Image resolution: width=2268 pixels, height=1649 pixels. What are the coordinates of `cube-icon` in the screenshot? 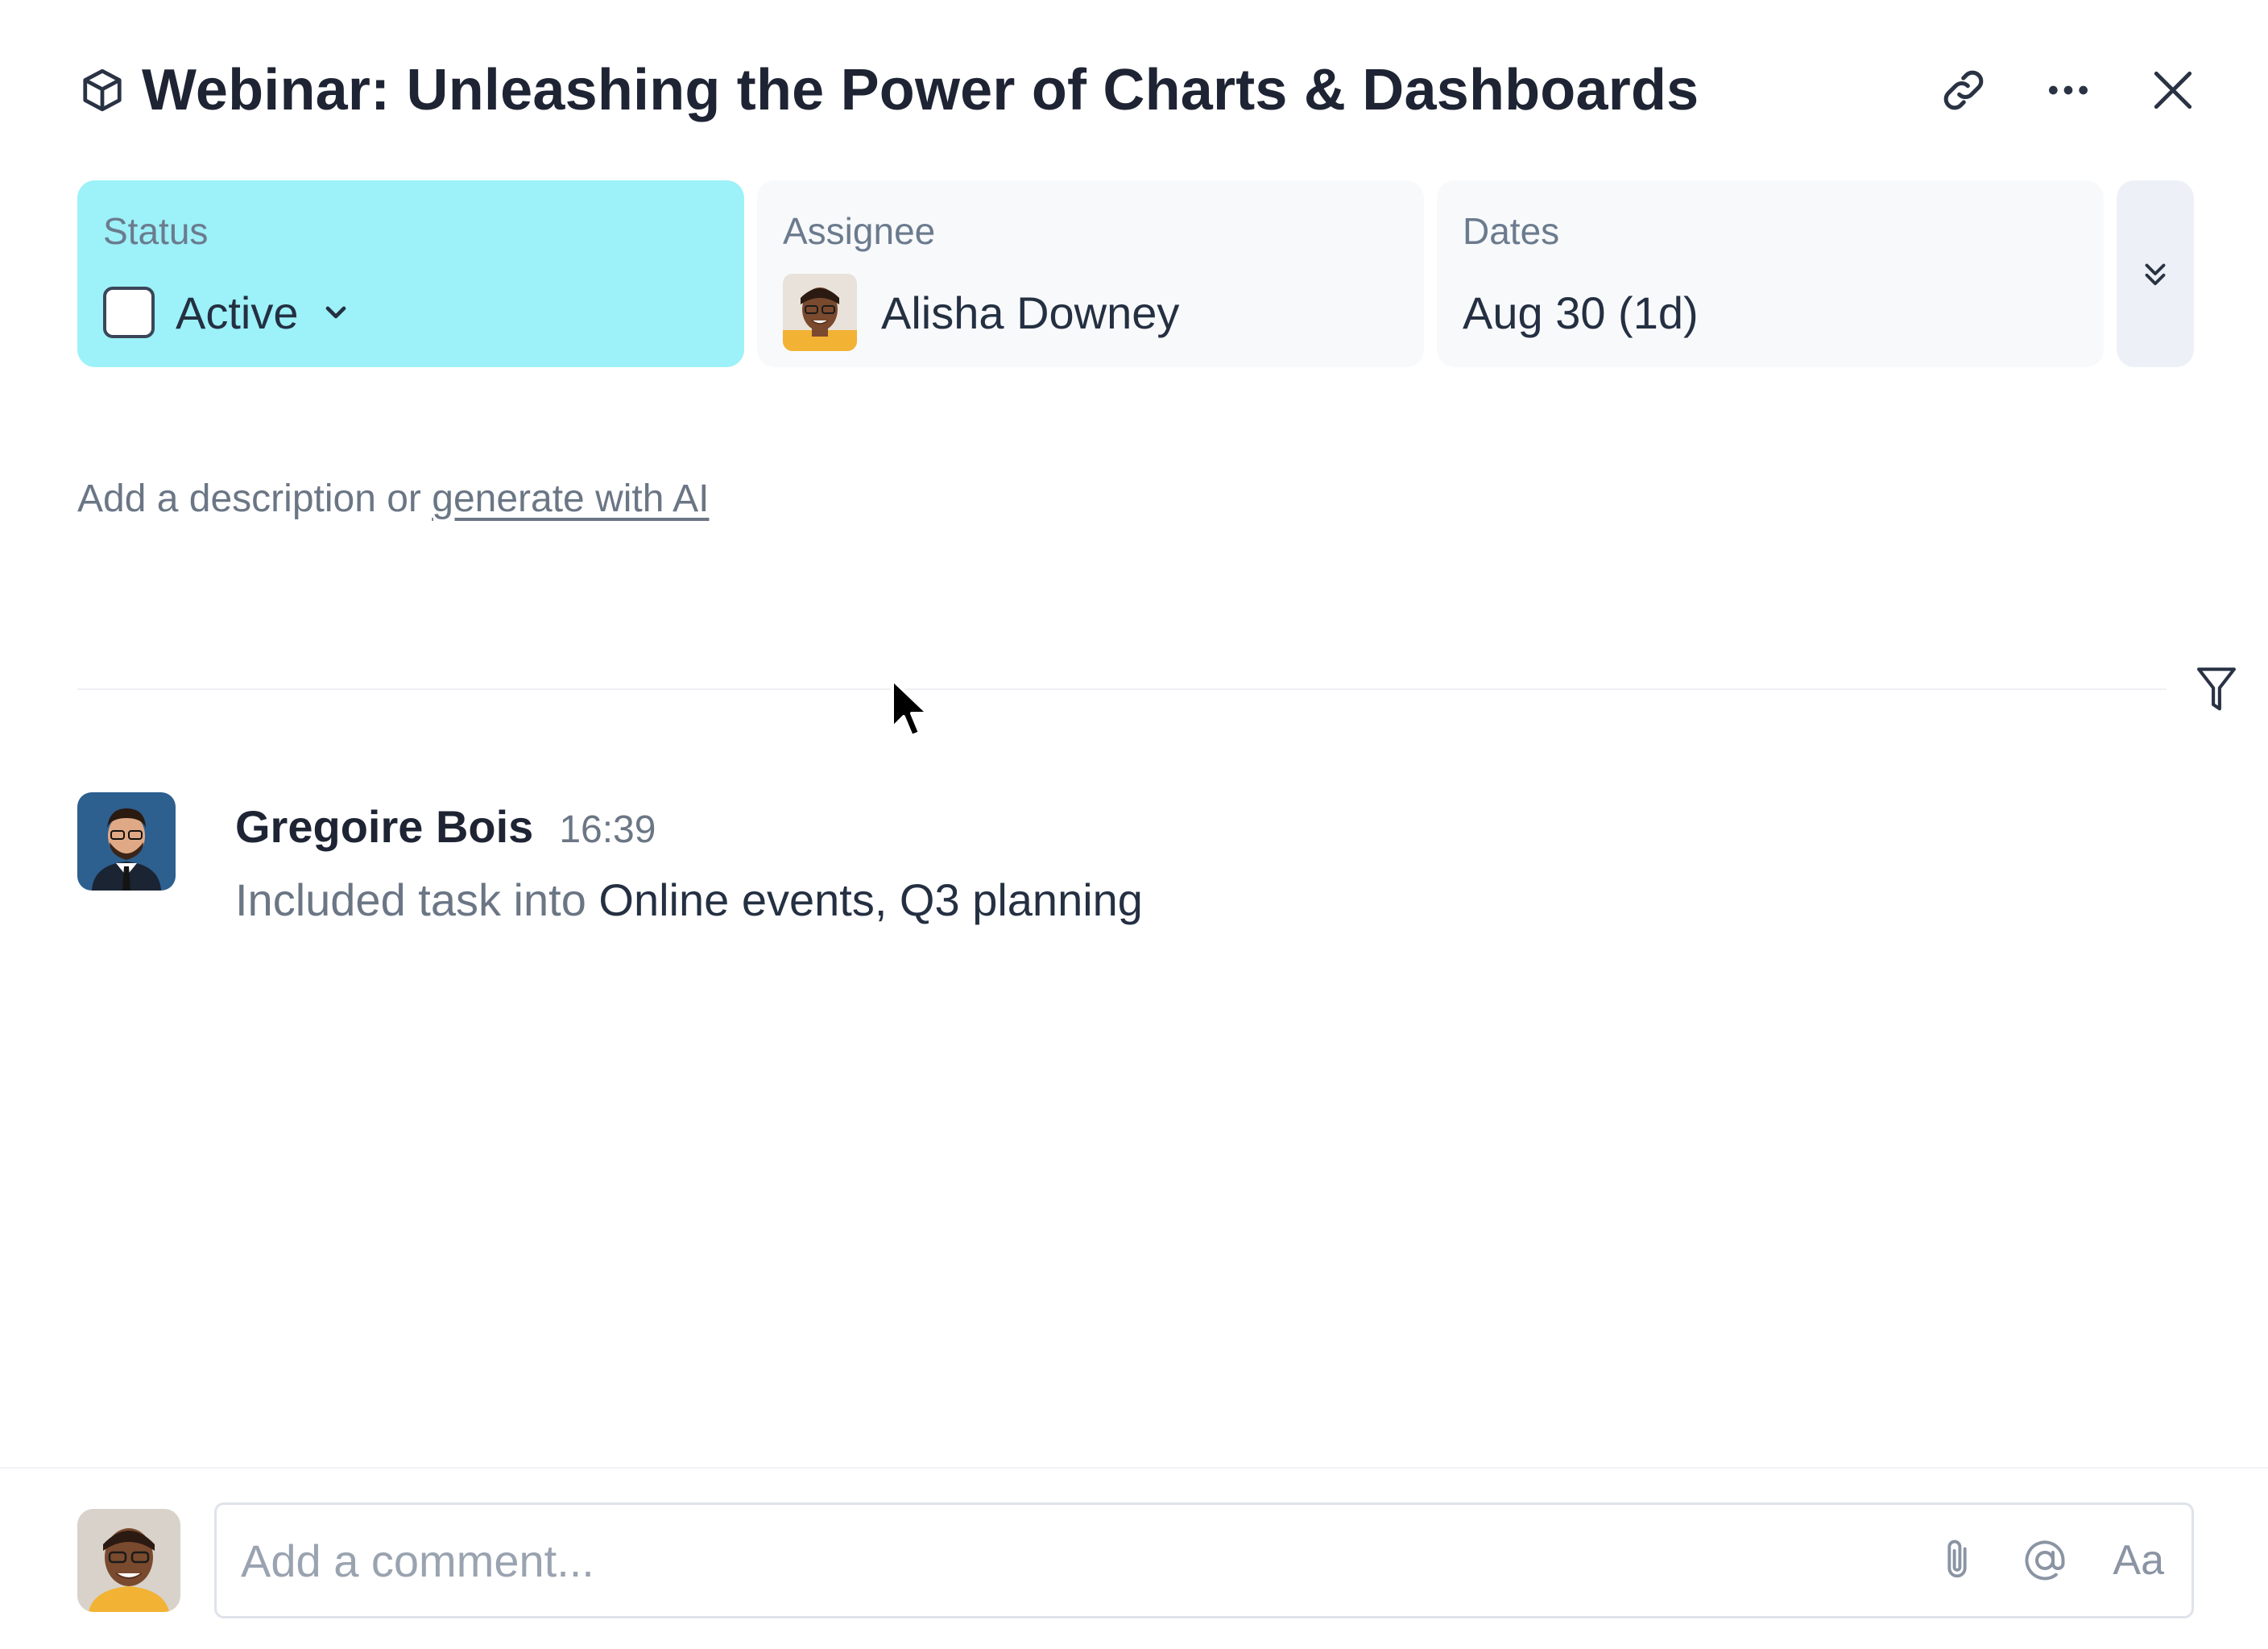 It's located at (102, 90).